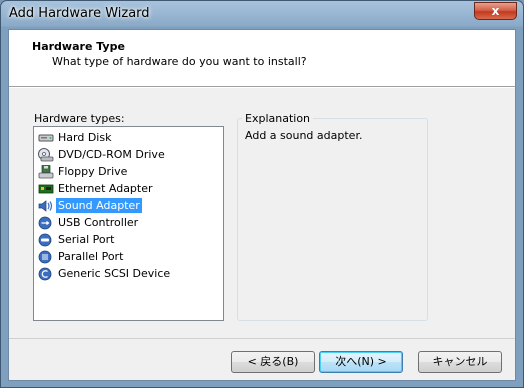 Image resolution: width=524 pixels, height=388 pixels. What do you see at coordinates (96, 188) in the screenshot?
I see `list-item-ethernet-adapter: Ethernet Adapter` at bounding box center [96, 188].